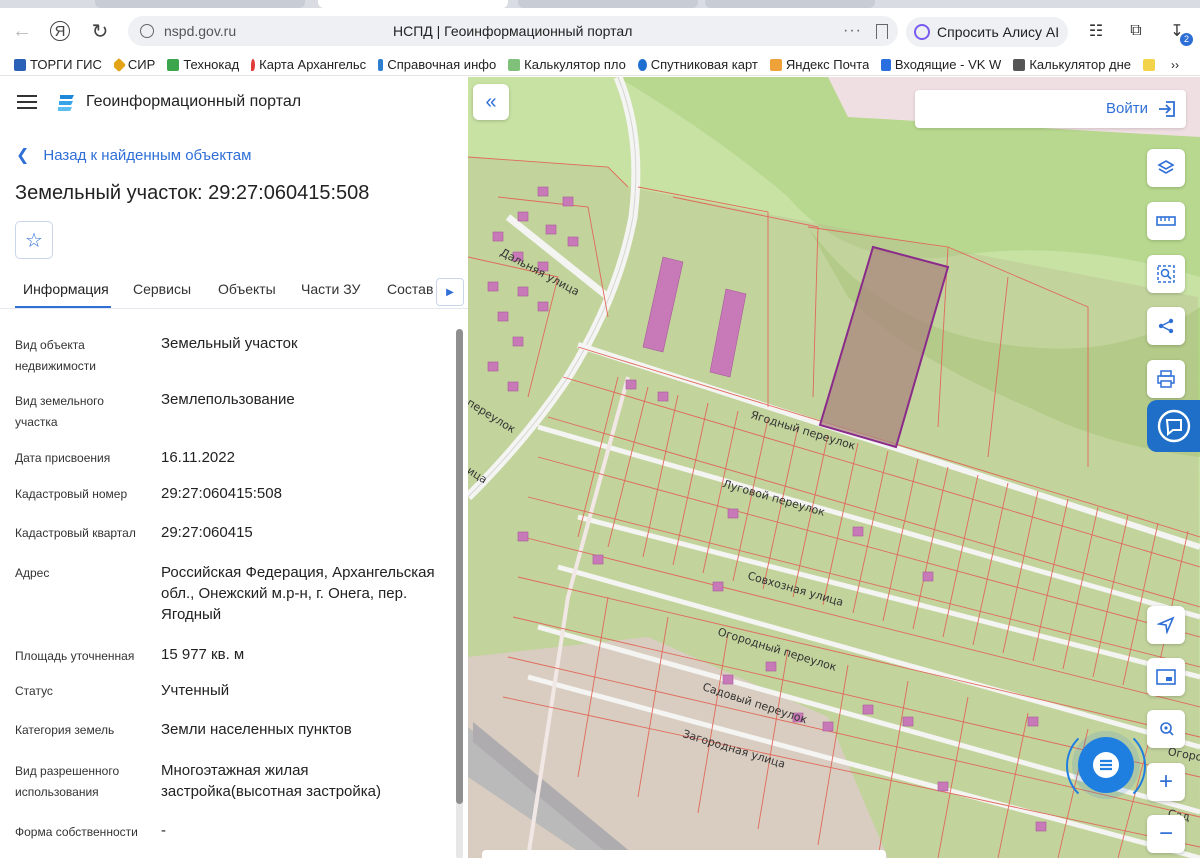 The height and width of the screenshot is (858, 1200). What do you see at coordinates (697, 64) in the screenshot?
I see `bookmark-item: Спутниковая карт` at bounding box center [697, 64].